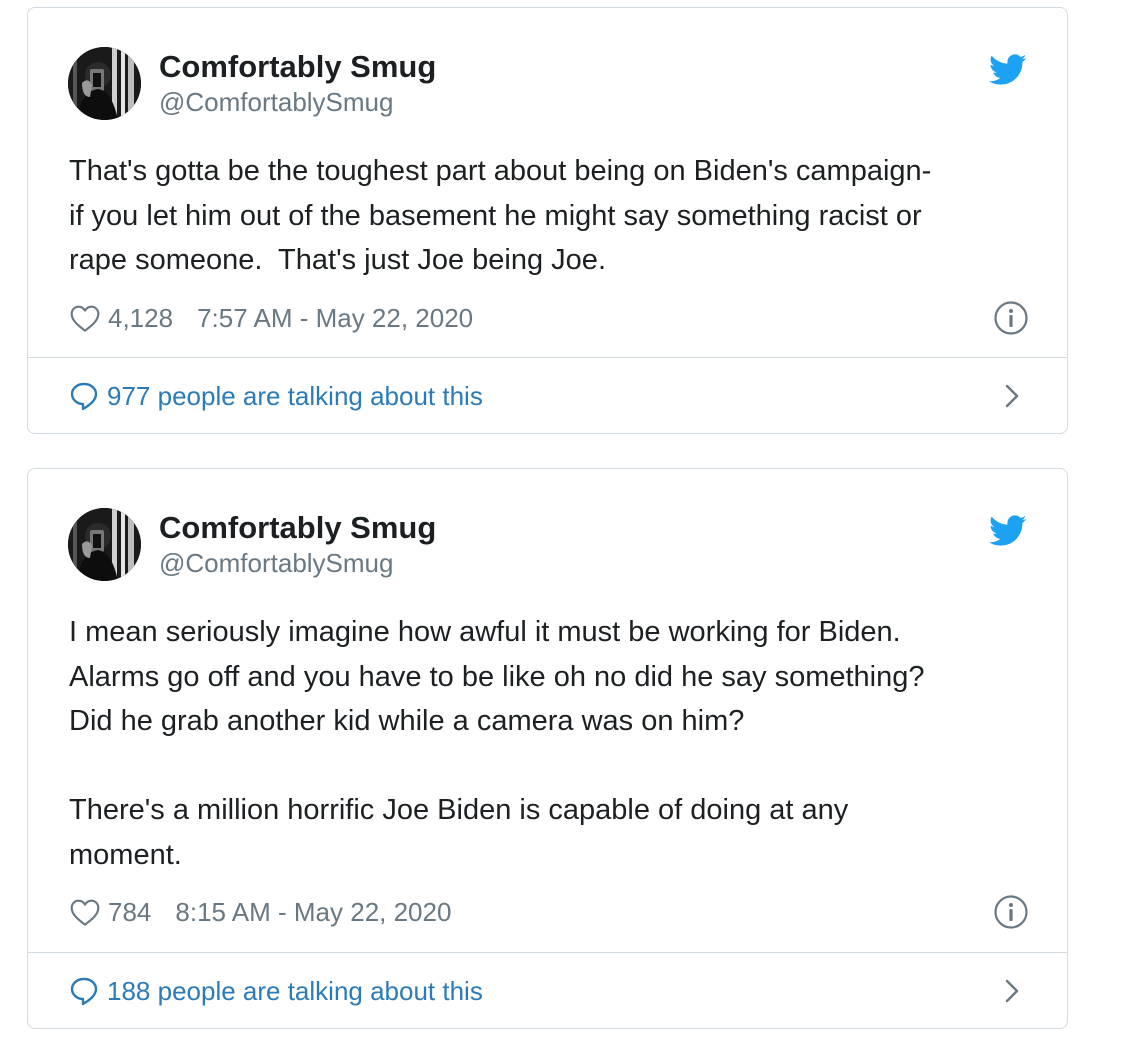 Image resolution: width=1141 pixels, height=1039 pixels. Describe the element at coordinates (335, 318) in the screenshot. I see `timestamp: 7:57 AM - May 22, 2020` at that location.